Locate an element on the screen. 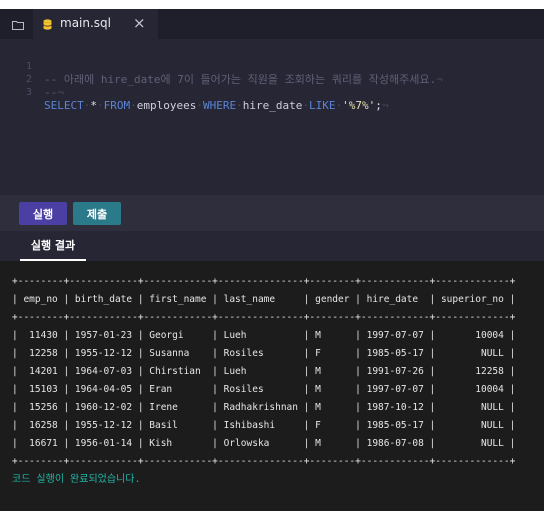  sql-keyword: FROM is located at coordinates (117, 105).